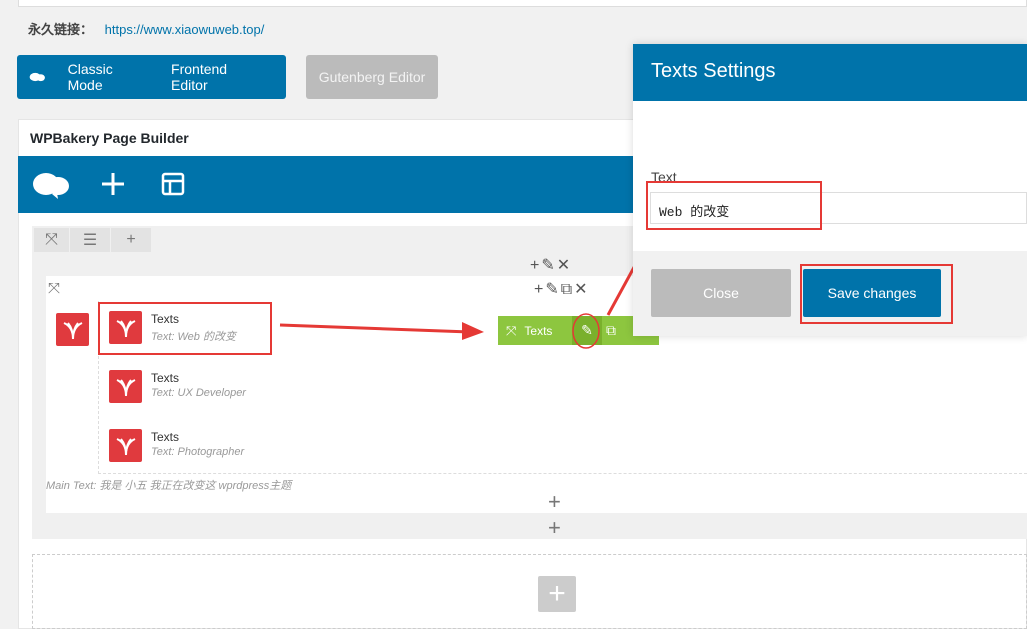 The width and height of the screenshot is (1027, 629). What do you see at coordinates (876, 294) in the screenshot?
I see `highlight-save-box` at bounding box center [876, 294].